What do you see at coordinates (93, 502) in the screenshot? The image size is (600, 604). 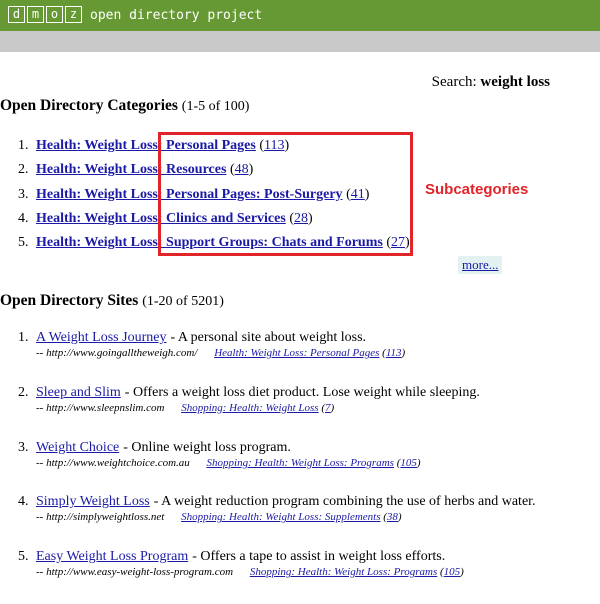 I see `site-title-link: Simply Weight Loss` at bounding box center [93, 502].